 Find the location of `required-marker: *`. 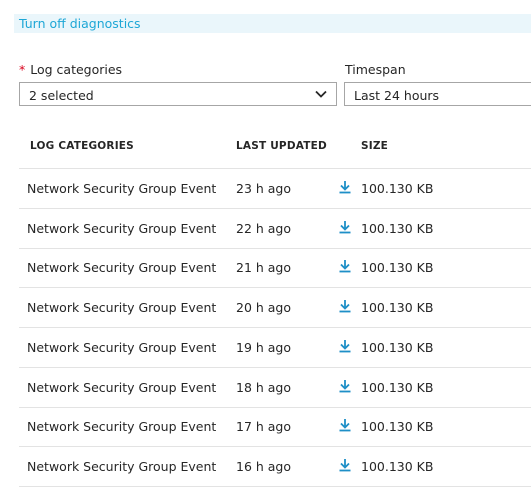

required-marker: * is located at coordinates (22, 69).